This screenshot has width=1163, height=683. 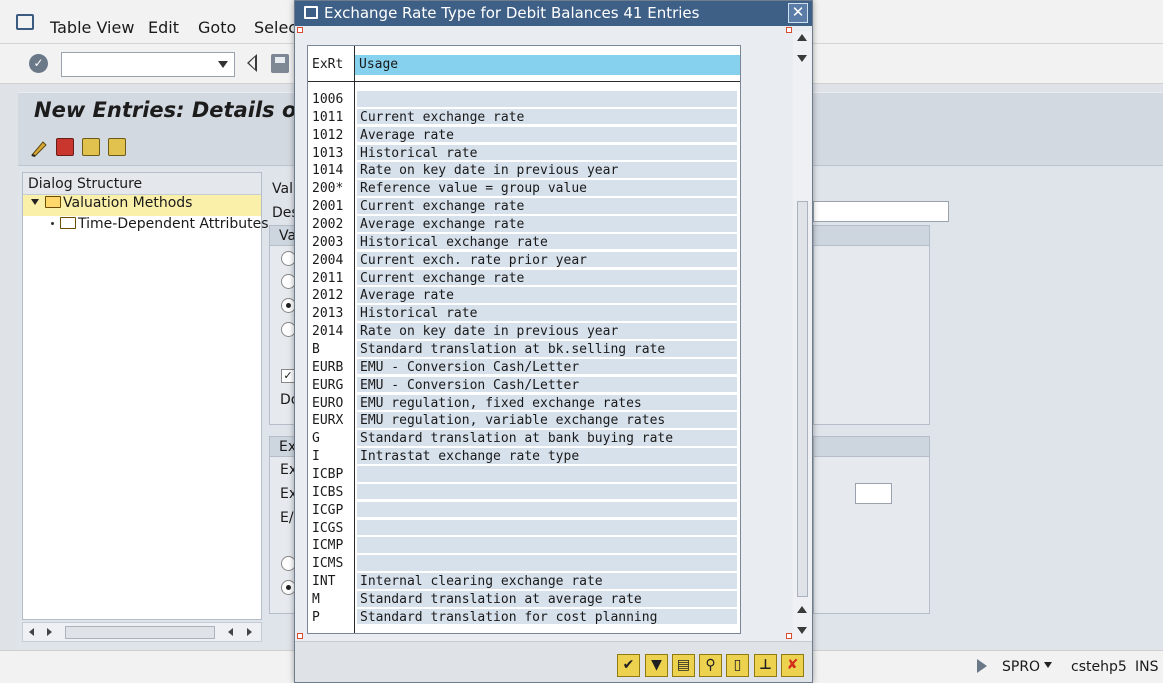 What do you see at coordinates (332, 385) in the screenshot?
I see `exrt-cell: EURG` at bounding box center [332, 385].